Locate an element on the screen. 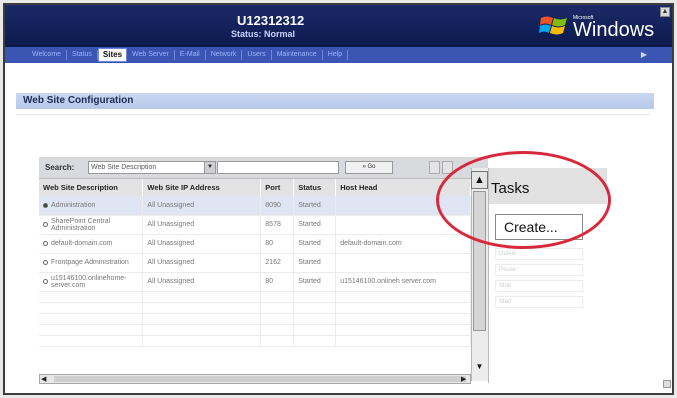 The height and width of the screenshot is (398, 677). search-bar: Search: Web Site Description ▼ » Go is located at coordinates (263, 168).